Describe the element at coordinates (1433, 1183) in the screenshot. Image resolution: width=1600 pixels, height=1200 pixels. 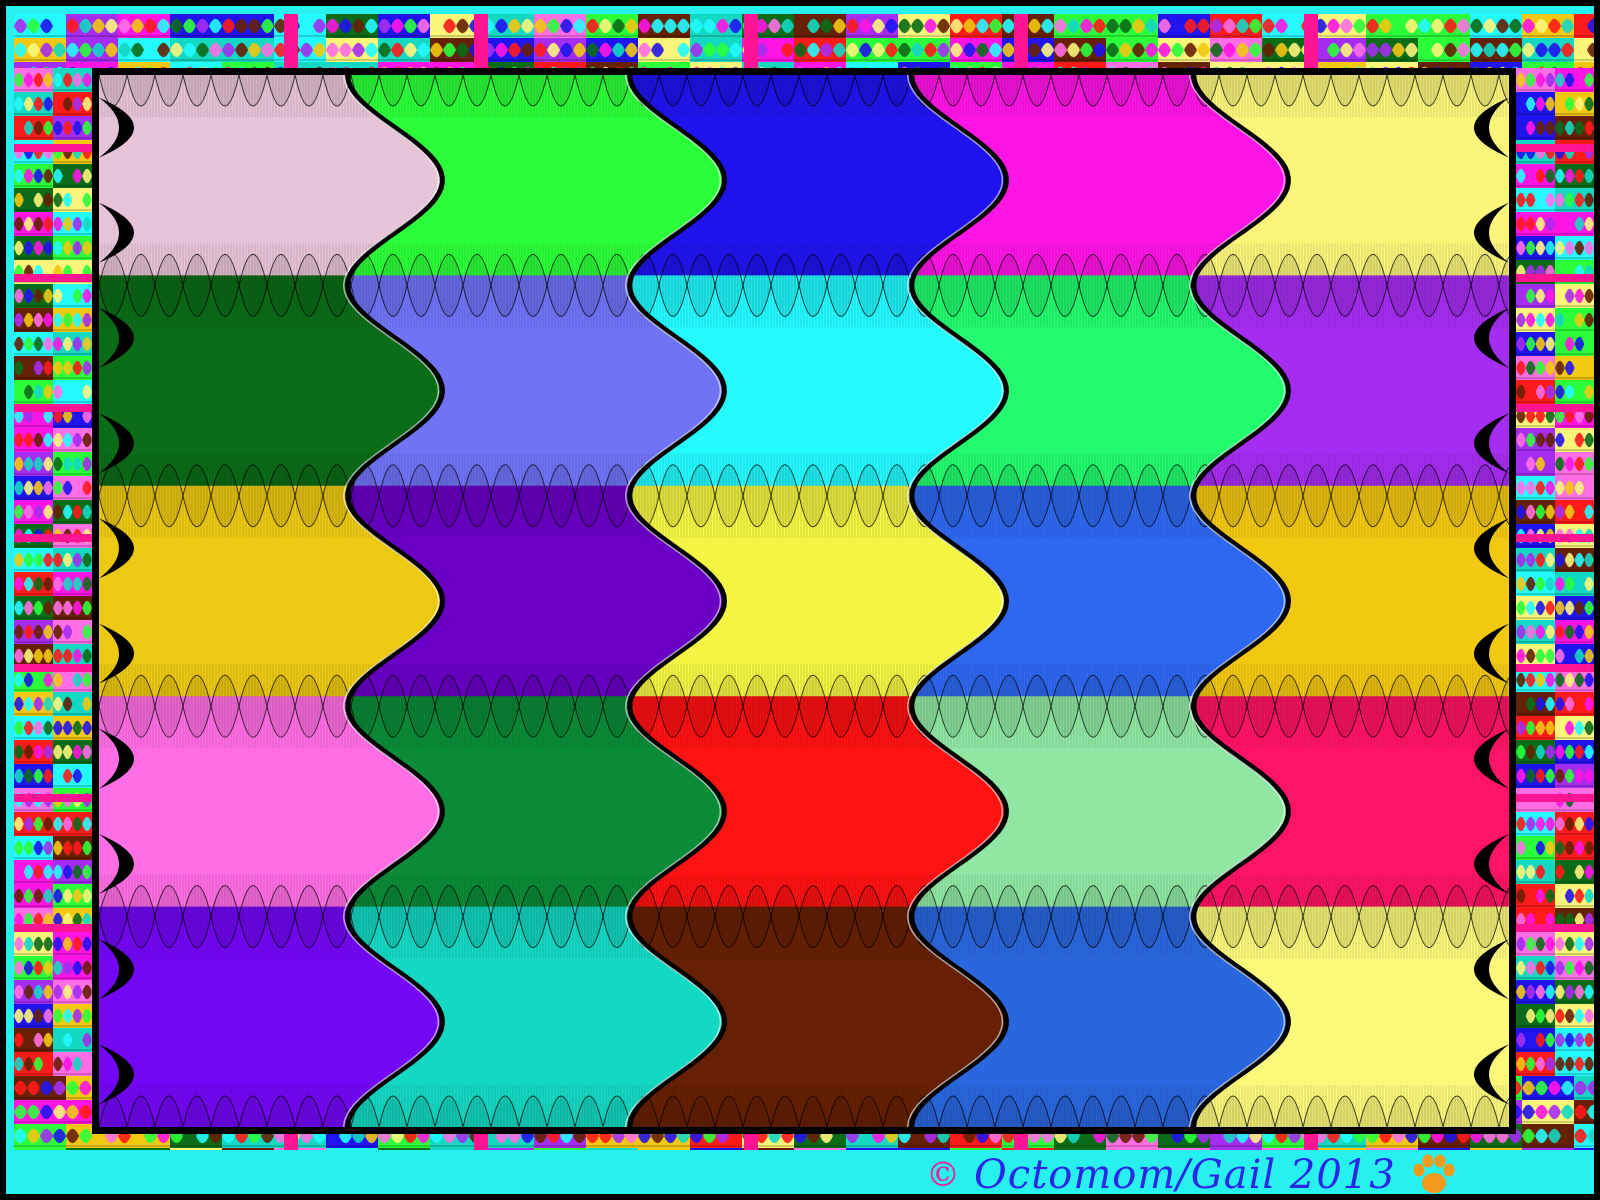
I see `paw-pad` at that location.